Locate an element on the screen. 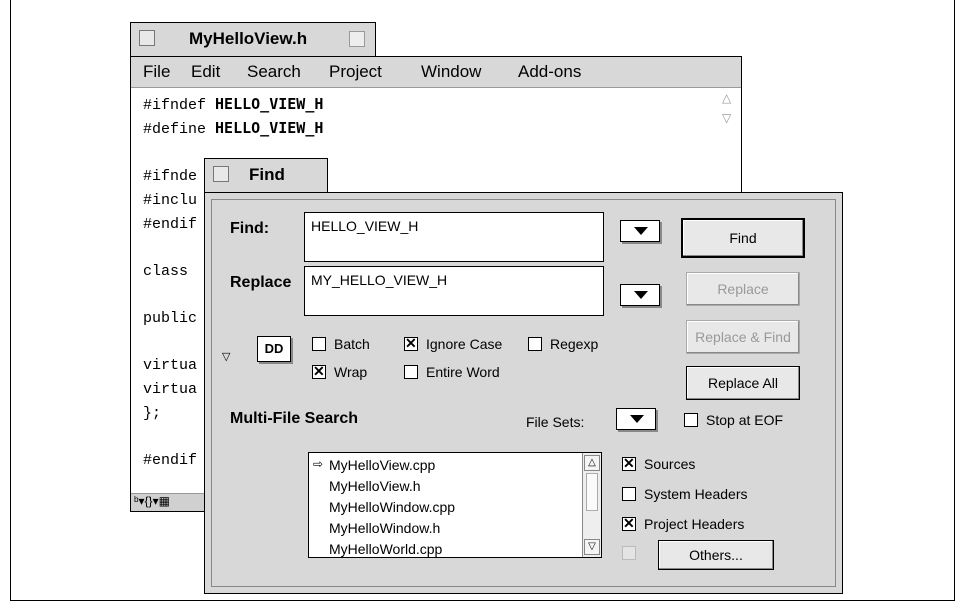 This screenshot has height=602, width=956. editor-title-tab: MyHelloView.h is located at coordinates (253, 39).